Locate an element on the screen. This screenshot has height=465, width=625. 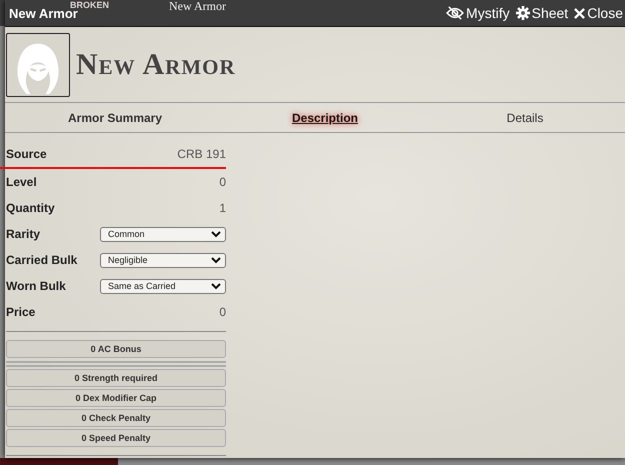
stat-button: 0 Dex Modifier Cap is located at coordinates (116, 398).